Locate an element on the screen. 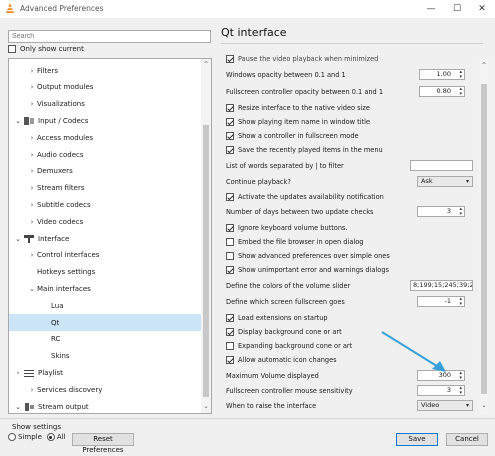  tree-item-control-interfaces: › Control interfaces is located at coordinates (105, 255).